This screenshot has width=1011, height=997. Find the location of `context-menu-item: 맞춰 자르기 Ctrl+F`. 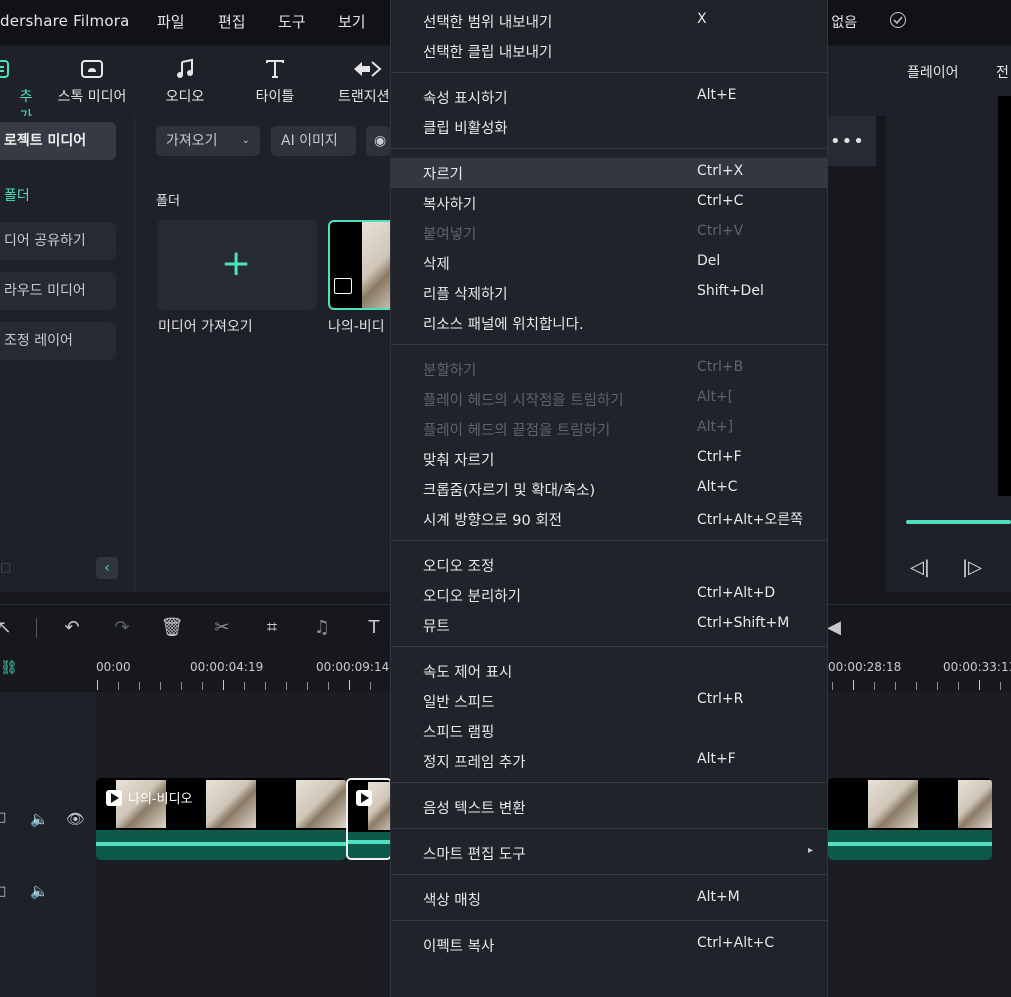

context-menu-item: 맞춰 자르기 Ctrl+F is located at coordinates (609, 459).